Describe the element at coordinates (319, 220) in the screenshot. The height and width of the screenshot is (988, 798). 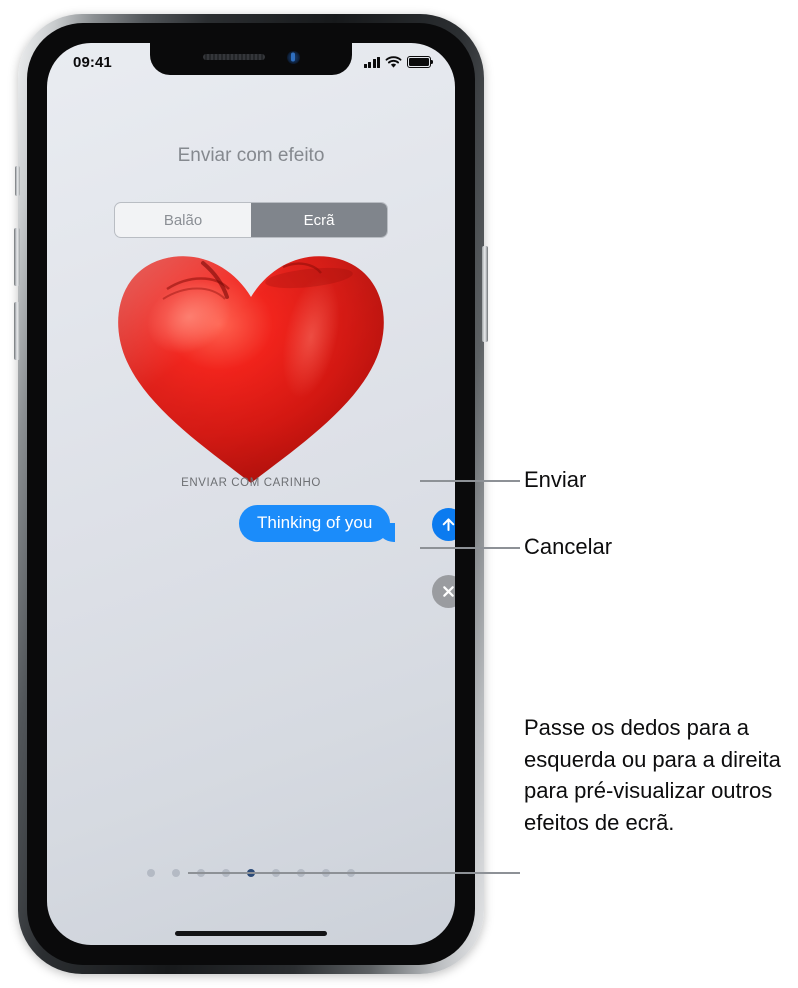
I see `segment-ecra: Ecrã` at that location.